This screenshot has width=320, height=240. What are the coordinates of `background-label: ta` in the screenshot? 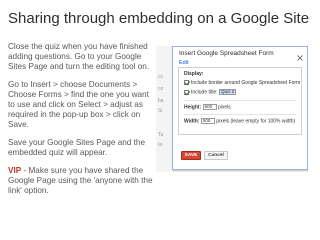 It's located at (160, 145).